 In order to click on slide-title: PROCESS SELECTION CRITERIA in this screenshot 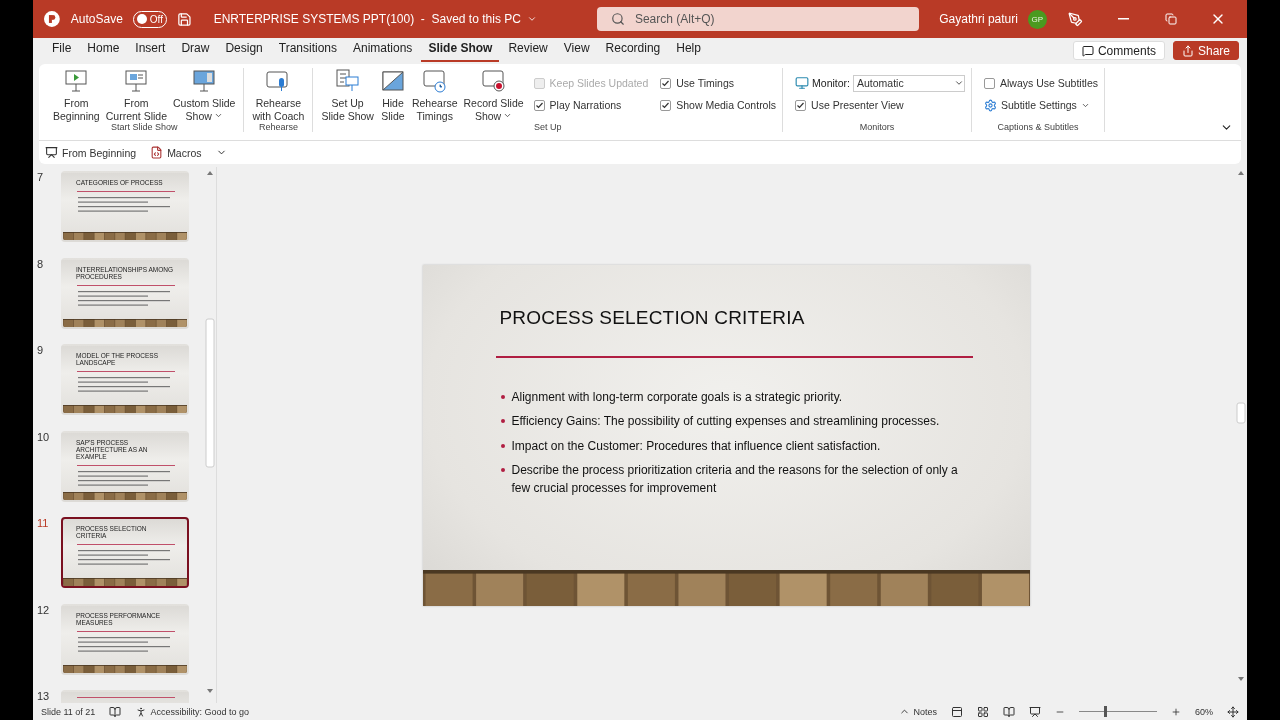, I will do `click(652, 317)`.